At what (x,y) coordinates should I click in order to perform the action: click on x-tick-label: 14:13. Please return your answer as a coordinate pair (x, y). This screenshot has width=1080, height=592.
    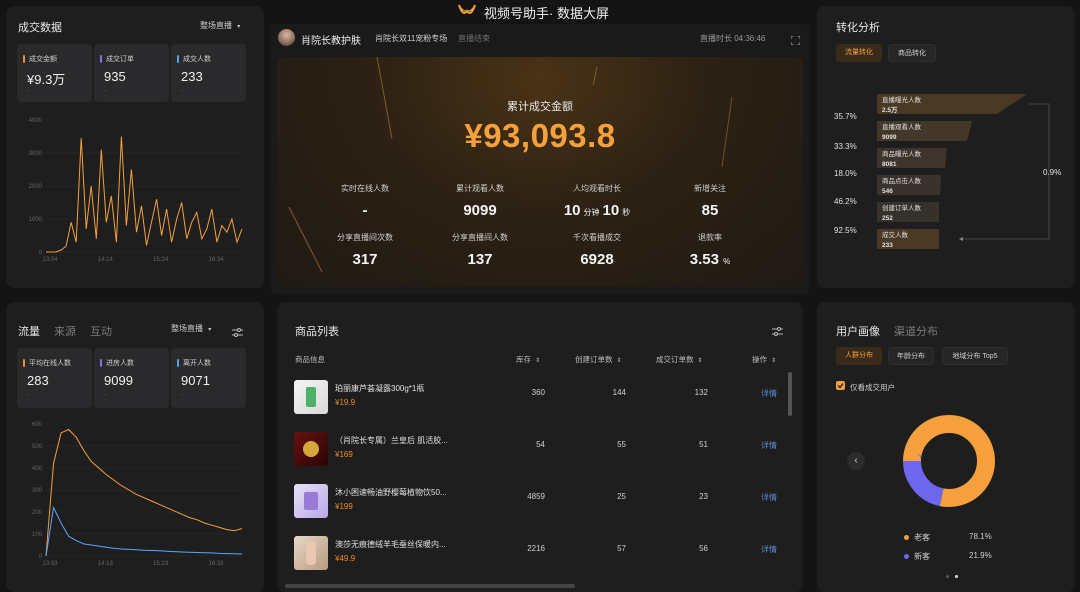
    Looking at the image, I should click on (106, 564).